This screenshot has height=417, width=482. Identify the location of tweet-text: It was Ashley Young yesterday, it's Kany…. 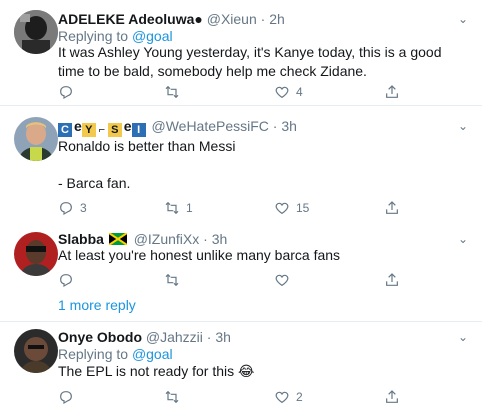
(250, 61).